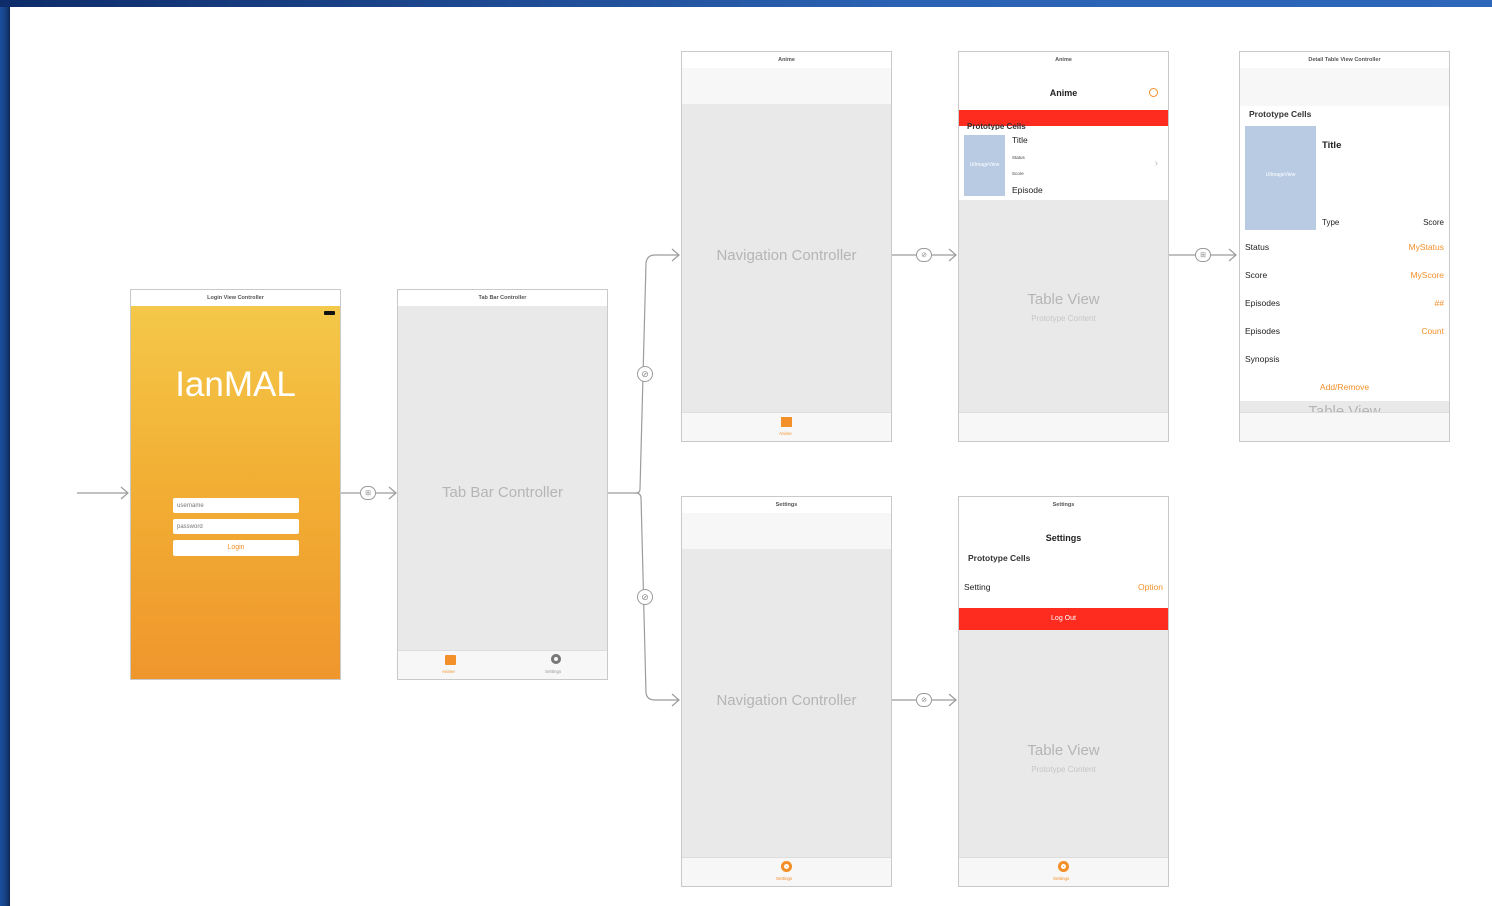 Image resolution: width=1492 pixels, height=906 pixels. What do you see at coordinates (329, 313) in the screenshot?
I see `battery-icon` at bounding box center [329, 313].